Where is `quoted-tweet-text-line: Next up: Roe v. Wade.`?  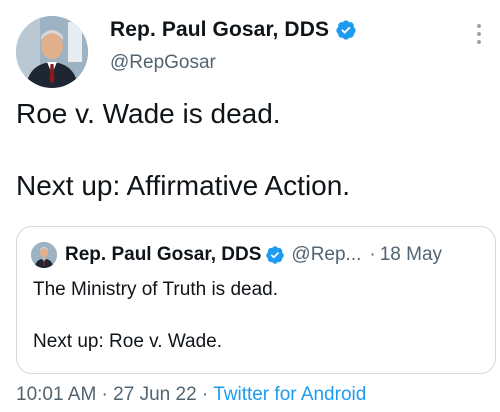 quoted-tweet-text-line: Next up: Roe v. Wade. is located at coordinates (128, 341).